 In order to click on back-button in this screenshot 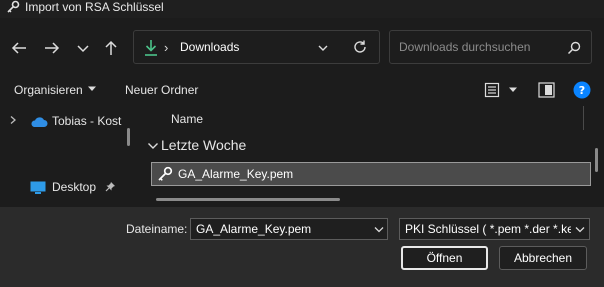, I will do `click(20, 48)`.